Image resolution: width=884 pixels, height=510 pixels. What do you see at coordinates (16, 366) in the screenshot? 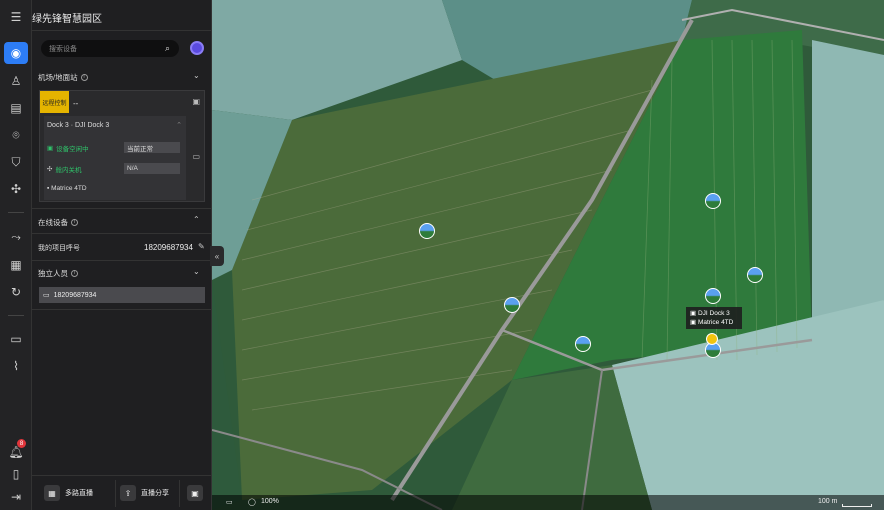
I see `chart-icon: ⌇` at bounding box center [16, 366].